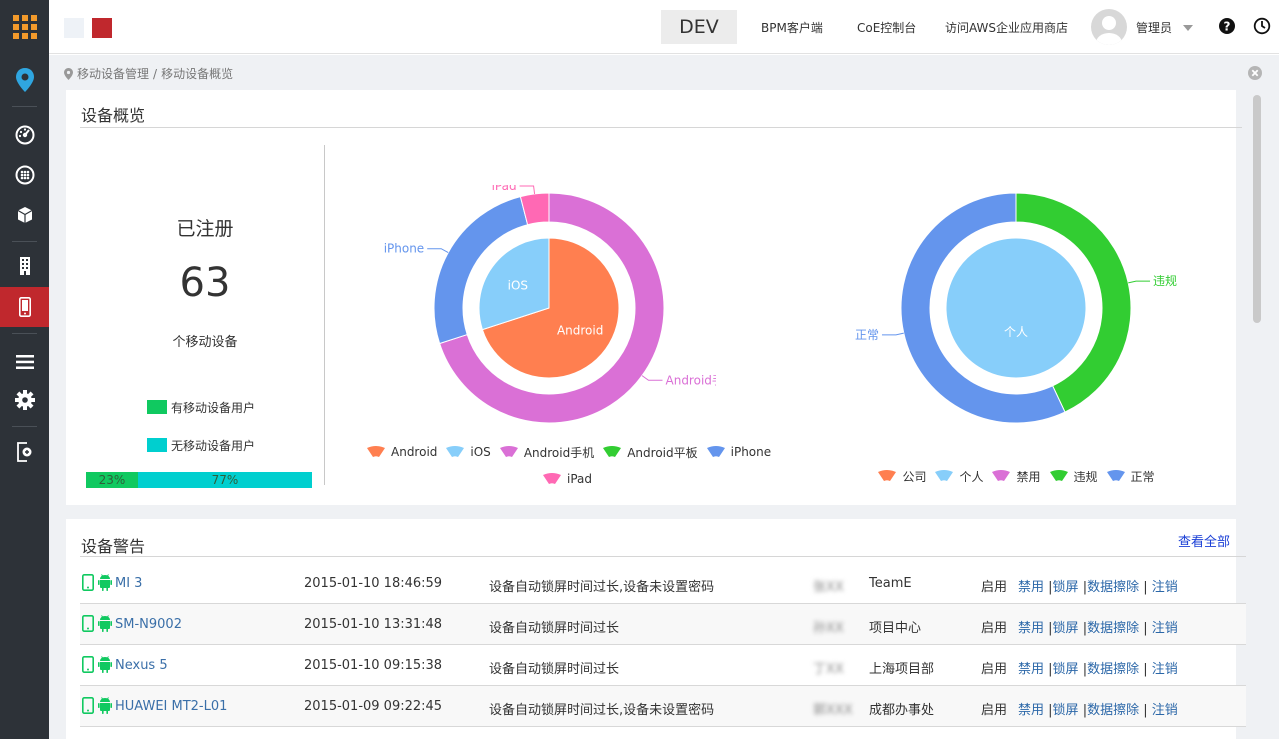 Image resolution: width=1279 pixels, height=739 pixels. What do you see at coordinates (691, 380) in the screenshot?
I see `slice-label-androide6898be69cba: Android手机` at bounding box center [691, 380].